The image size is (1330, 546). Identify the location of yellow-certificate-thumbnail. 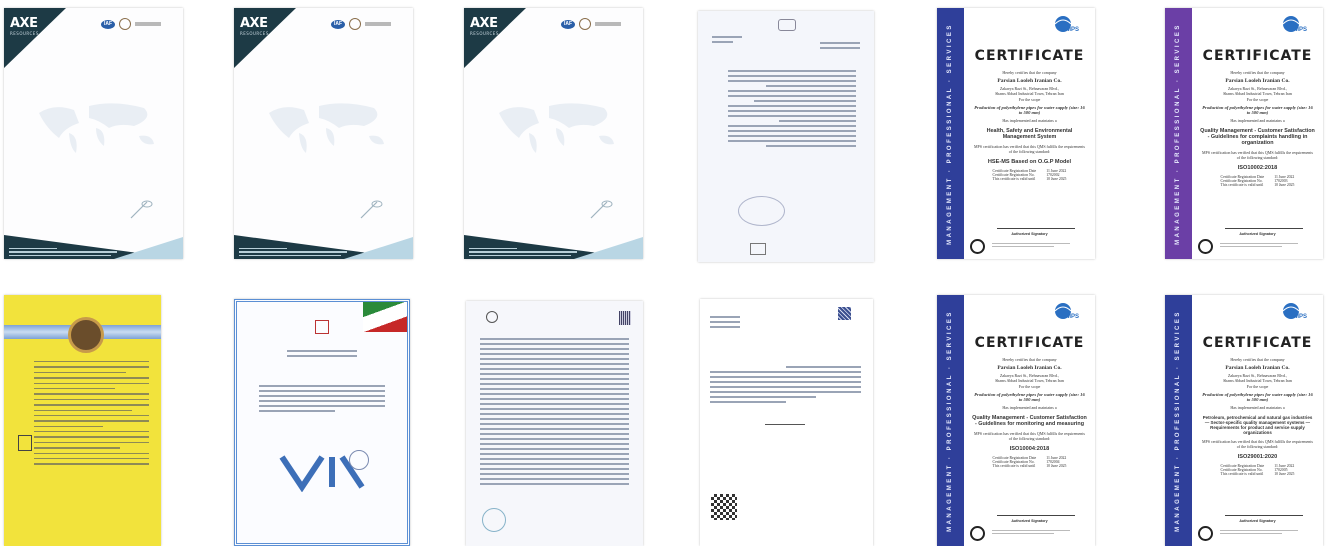
(82, 420).